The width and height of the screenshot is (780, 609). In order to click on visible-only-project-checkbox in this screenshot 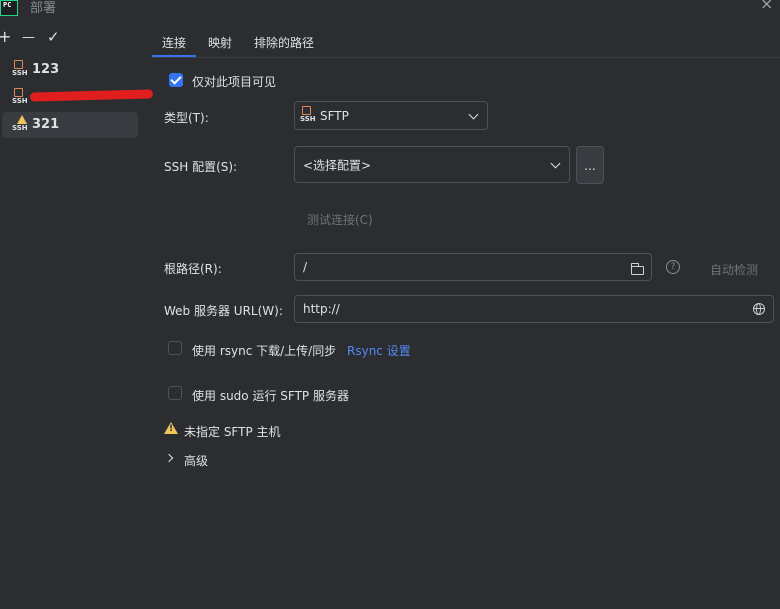, I will do `click(176, 80)`.